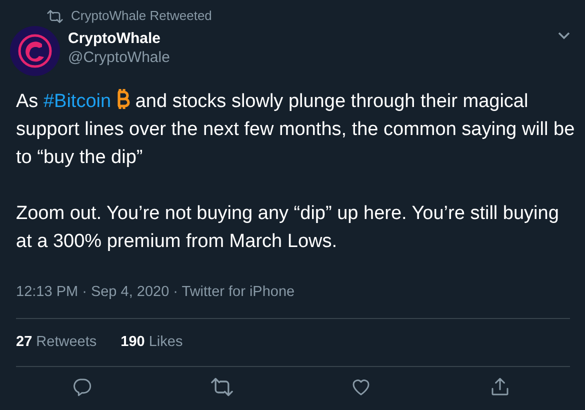 The height and width of the screenshot is (410, 585). I want to click on author-name: CryptoWhale, so click(313, 38).